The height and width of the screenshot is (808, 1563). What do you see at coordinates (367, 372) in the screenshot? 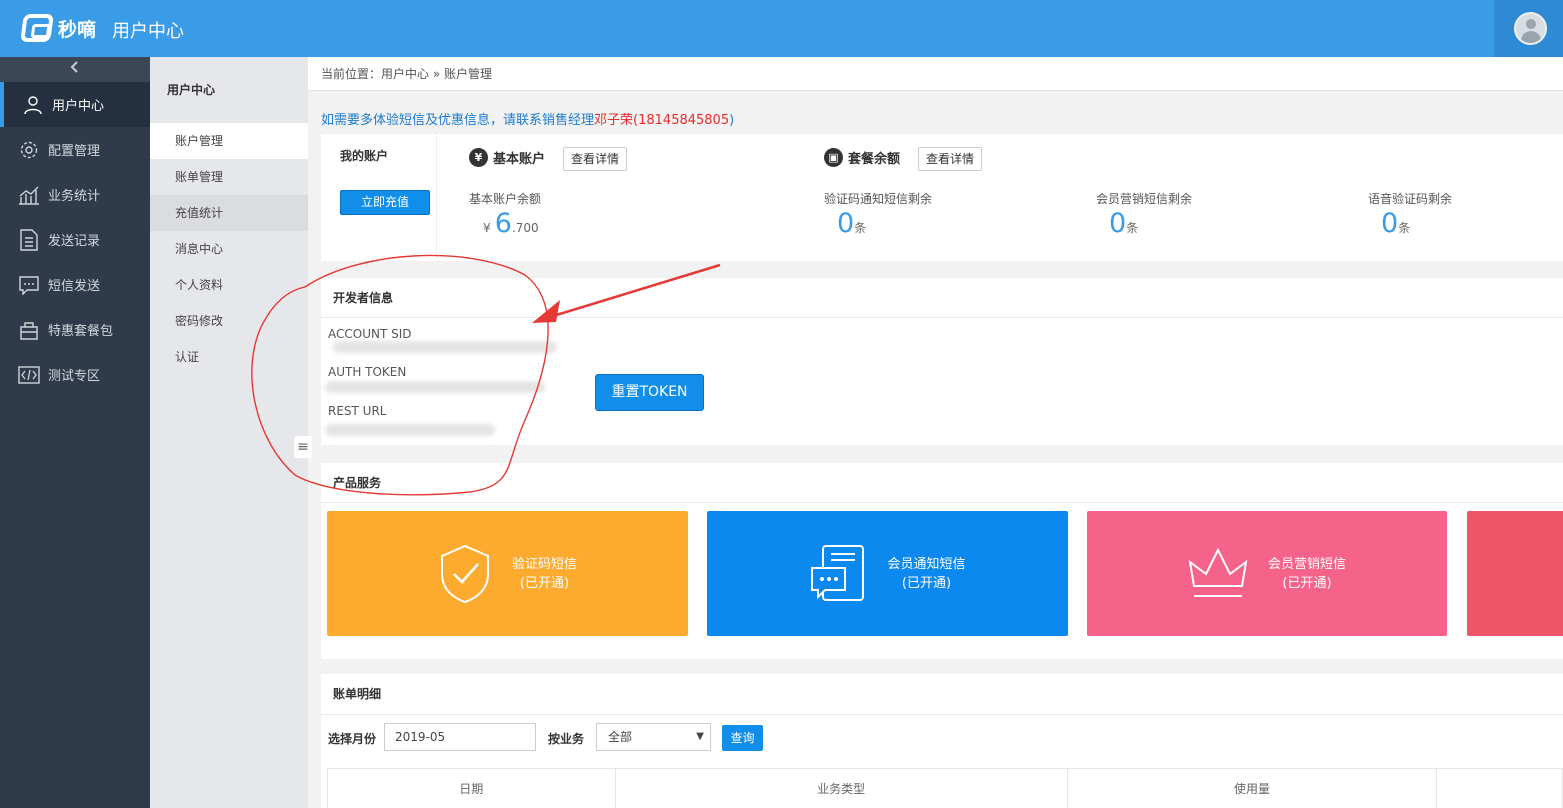
I see `auth-token-label: AUTH TOKEN` at bounding box center [367, 372].